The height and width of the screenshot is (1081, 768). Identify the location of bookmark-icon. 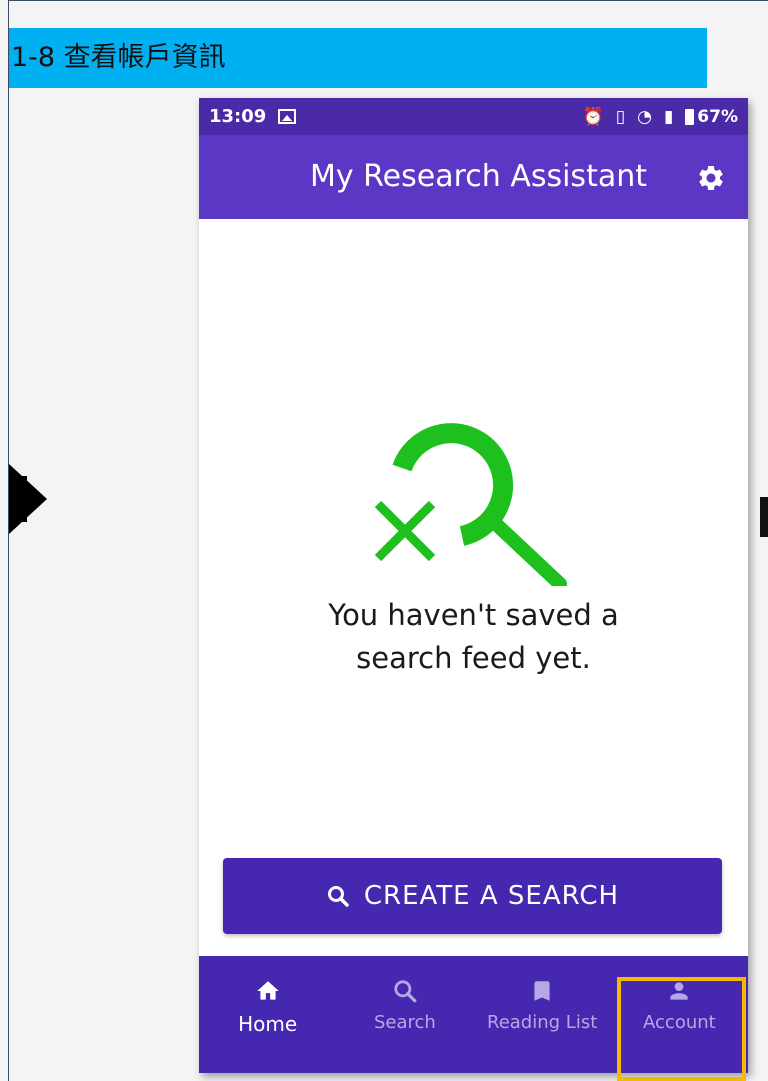
(542, 991).